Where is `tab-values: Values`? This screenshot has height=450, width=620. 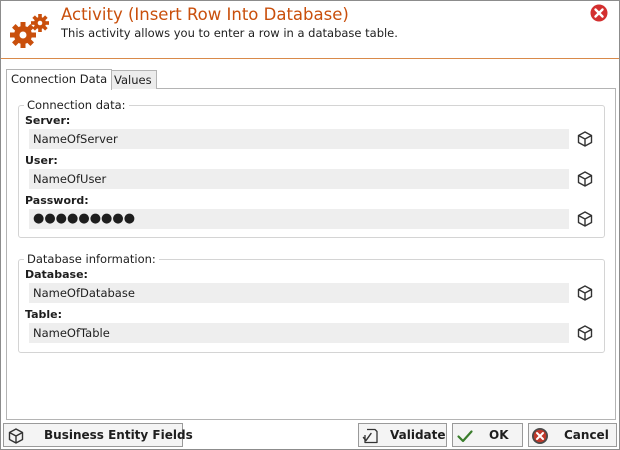
tab-values: Values is located at coordinates (133, 79).